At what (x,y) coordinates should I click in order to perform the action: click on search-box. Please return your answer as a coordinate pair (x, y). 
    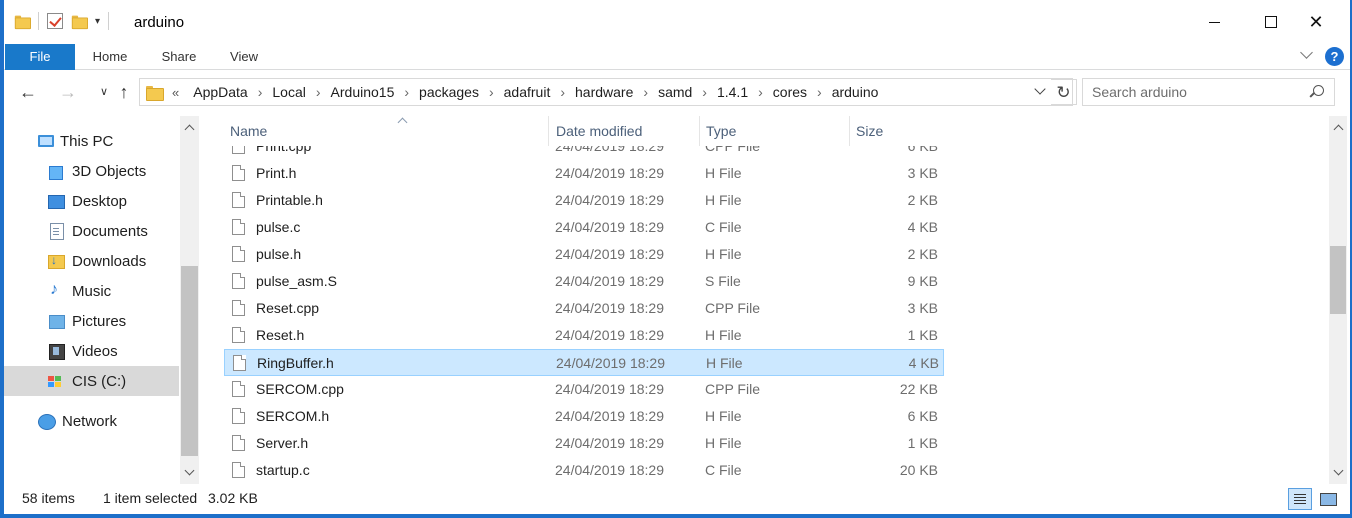
    Looking at the image, I should click on (1208, 92).